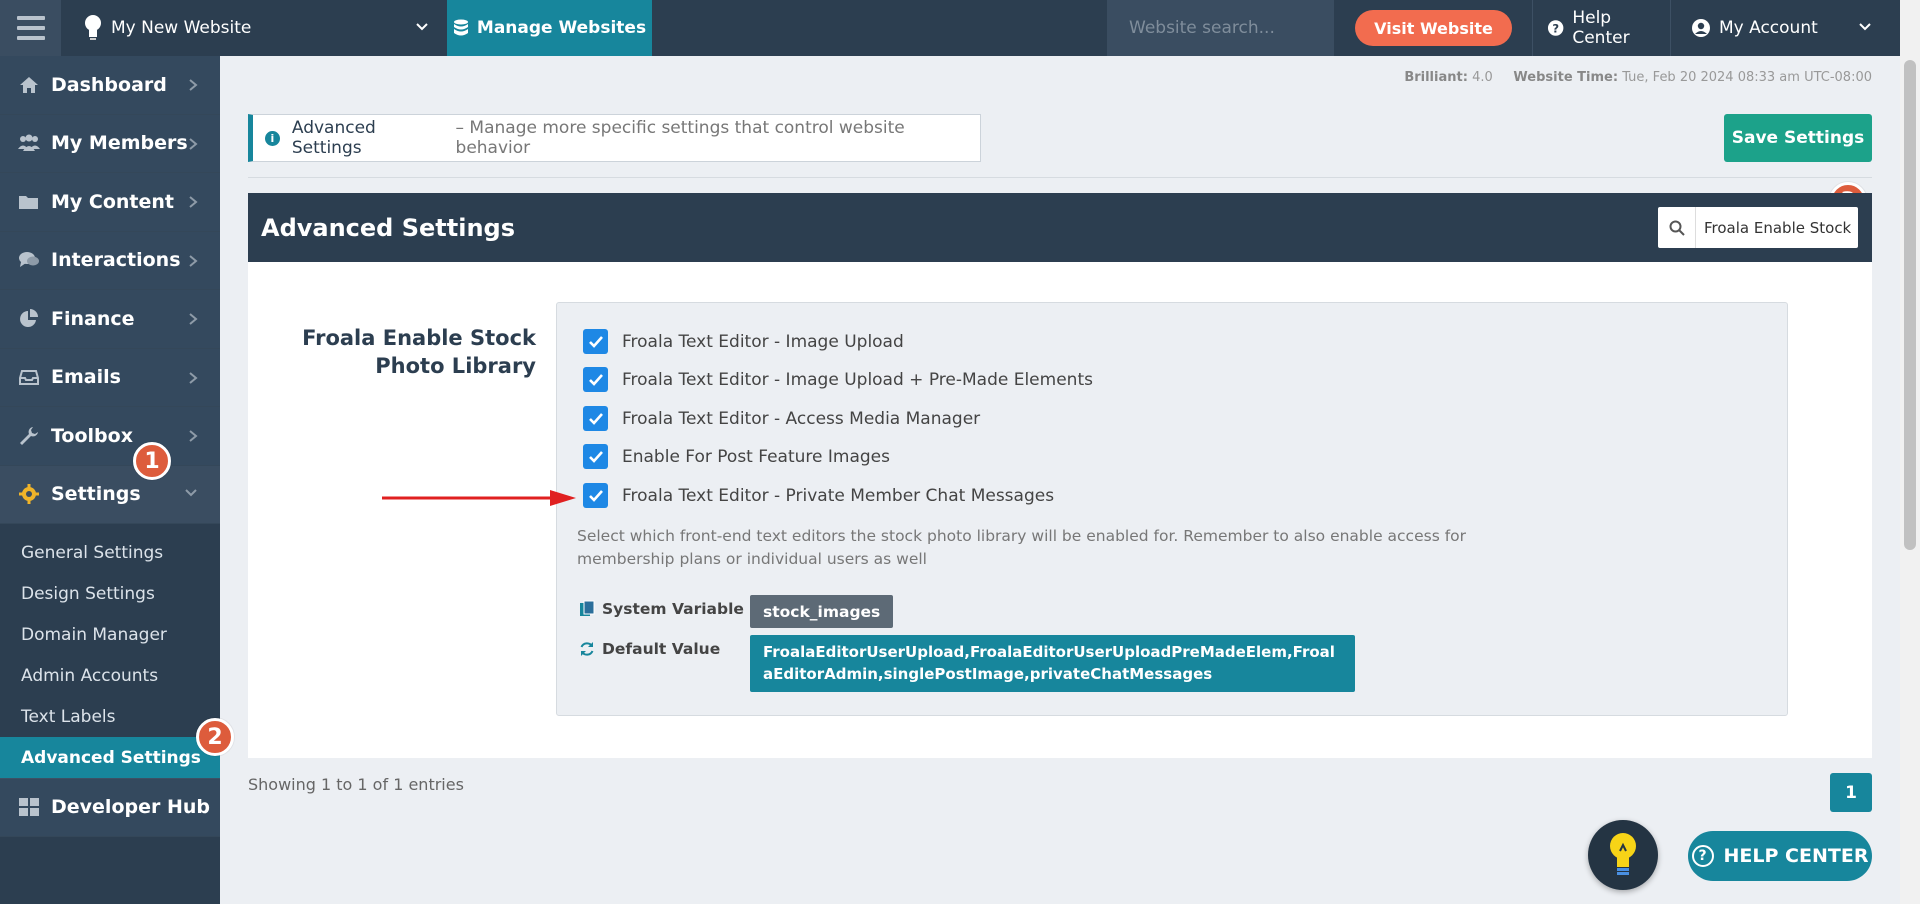  Describe the element at coordinates (30, 28) in the screenshot. I see `hamburger-menu-button` at that location.